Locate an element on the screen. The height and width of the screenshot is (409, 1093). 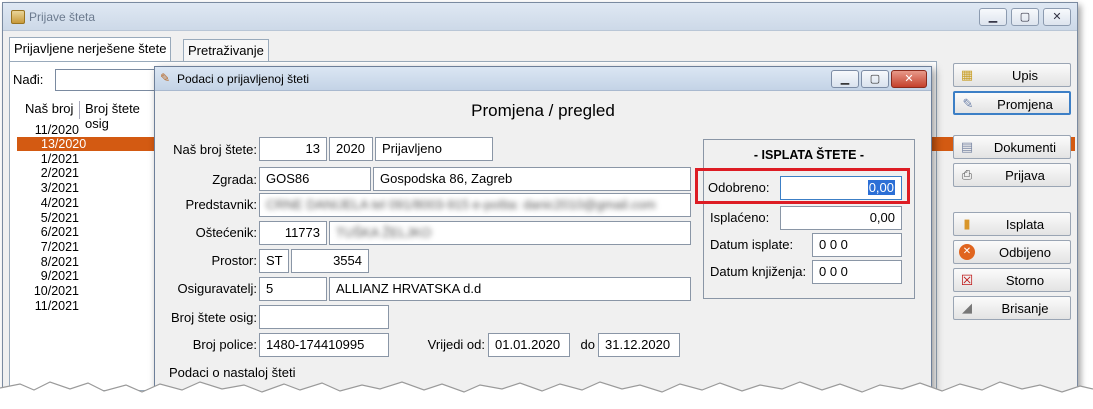
column-header-nas-broj: Naš broj is located at coordinates (49, 108).